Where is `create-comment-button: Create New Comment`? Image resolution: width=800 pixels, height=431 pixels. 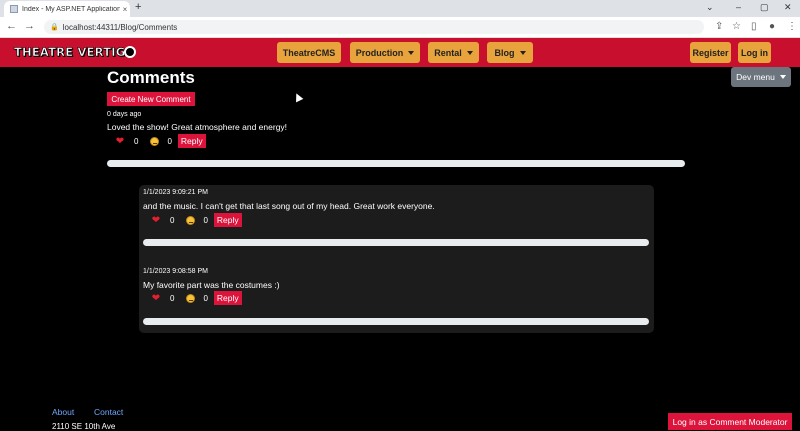 create-comment-button: Create New Comment is located at coordinates (151, 99).